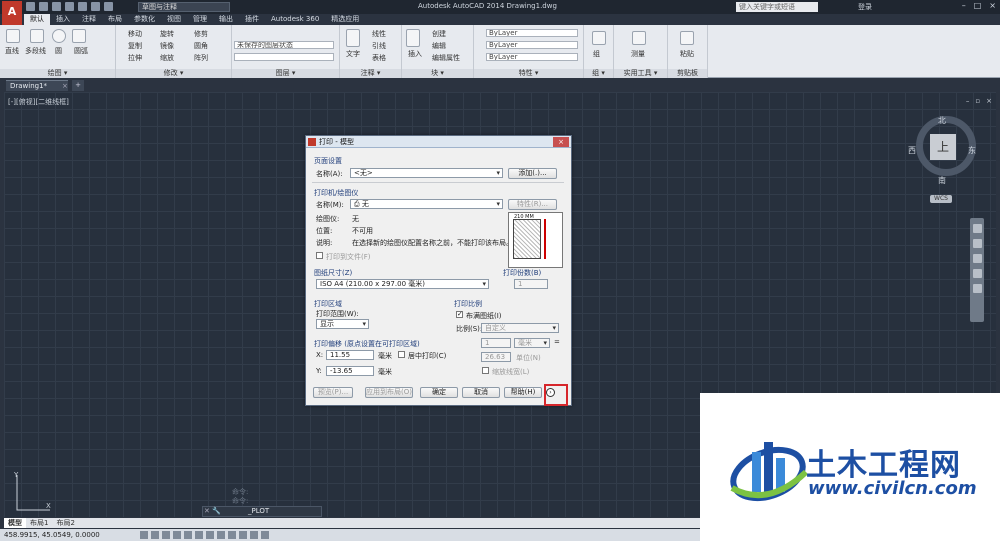  I want to click on cancel-button: 取消, so click(481, 392).